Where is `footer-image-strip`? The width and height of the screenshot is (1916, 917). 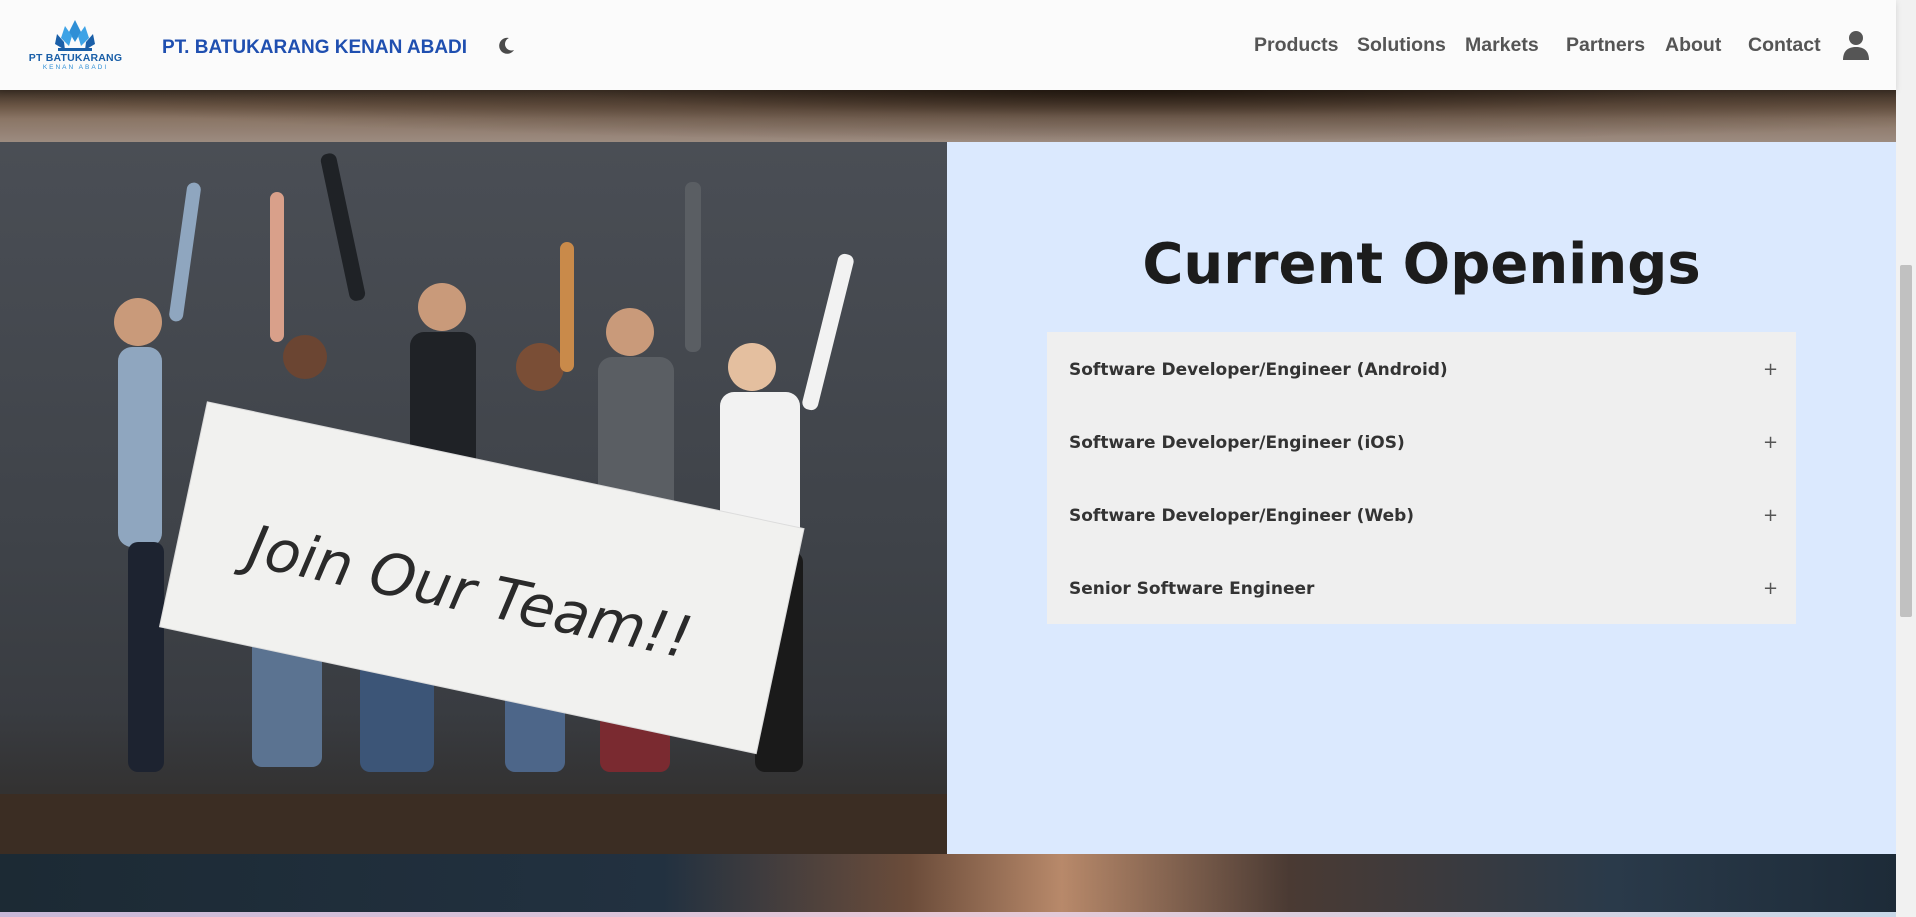 footer-image-strip is located at coordinates (948, 883).